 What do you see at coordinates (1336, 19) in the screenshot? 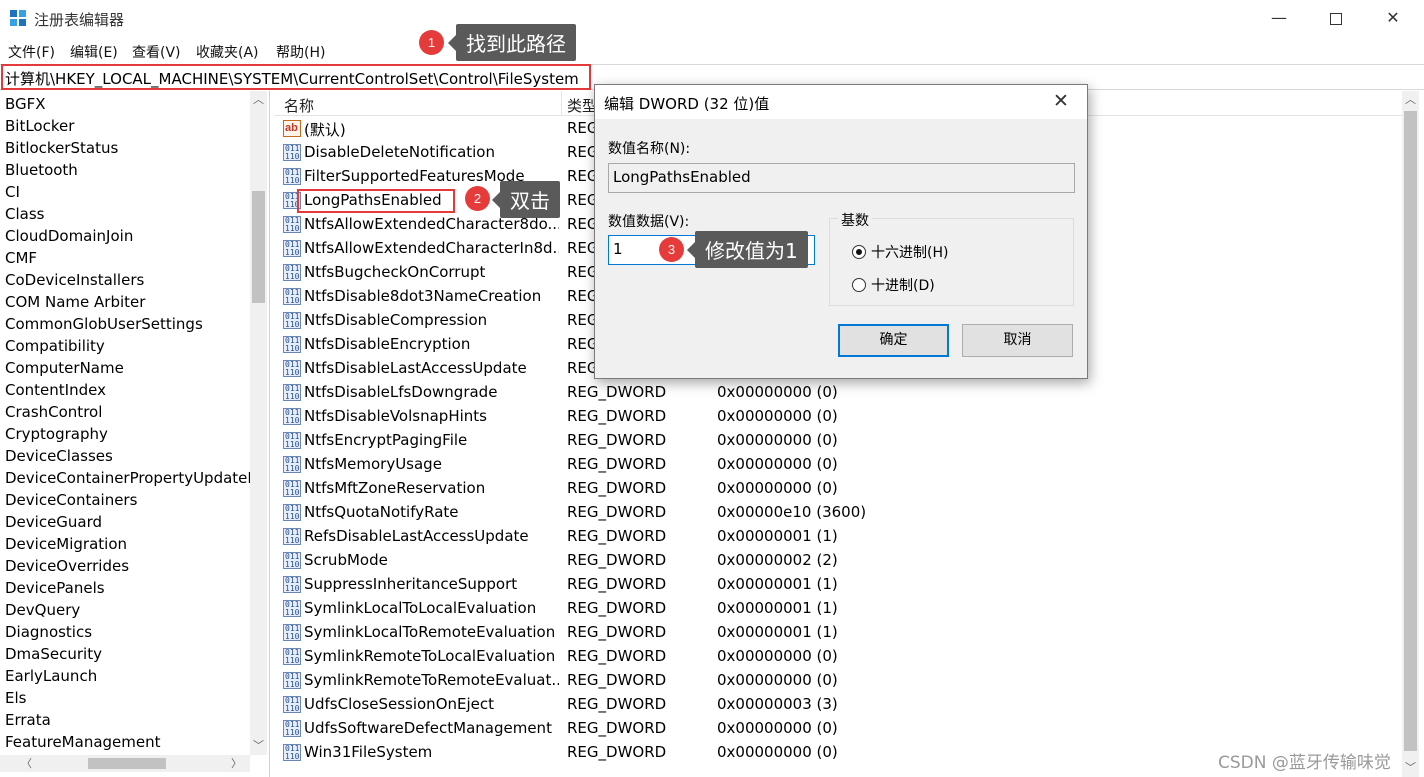
I see `maximize-button` at bounding box center [1336, 19].